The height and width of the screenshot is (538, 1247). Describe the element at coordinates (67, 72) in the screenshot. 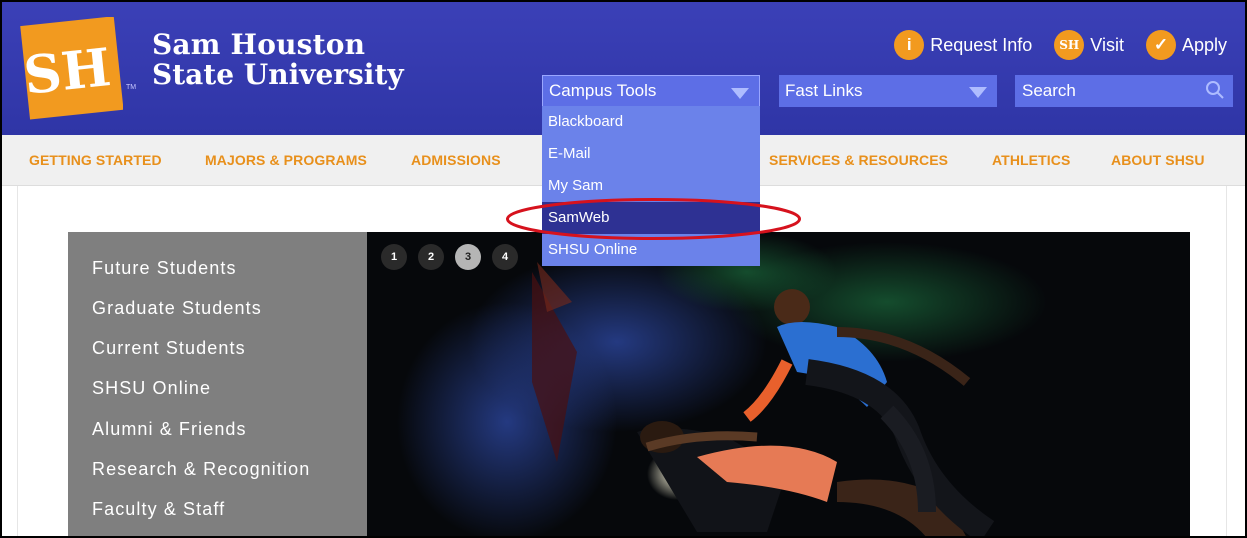

I see `svg-text: SH` at that location.